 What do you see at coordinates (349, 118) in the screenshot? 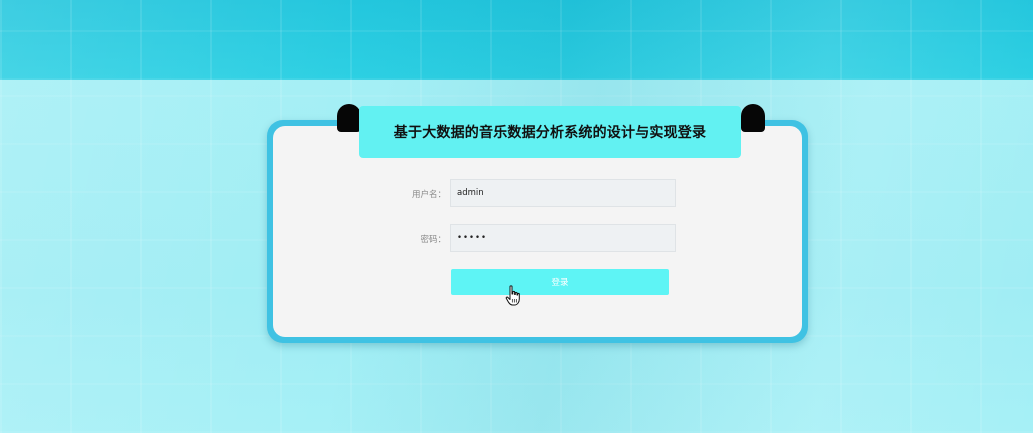
I see `banner-knob-left` at bounding box center [349, 118].